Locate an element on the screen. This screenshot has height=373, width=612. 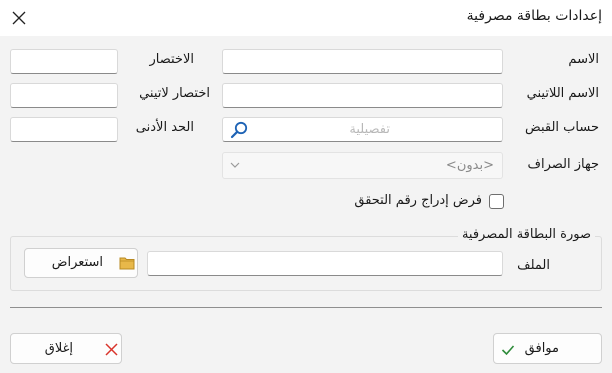
file-label: الملف is located at coordinates (533, 265).